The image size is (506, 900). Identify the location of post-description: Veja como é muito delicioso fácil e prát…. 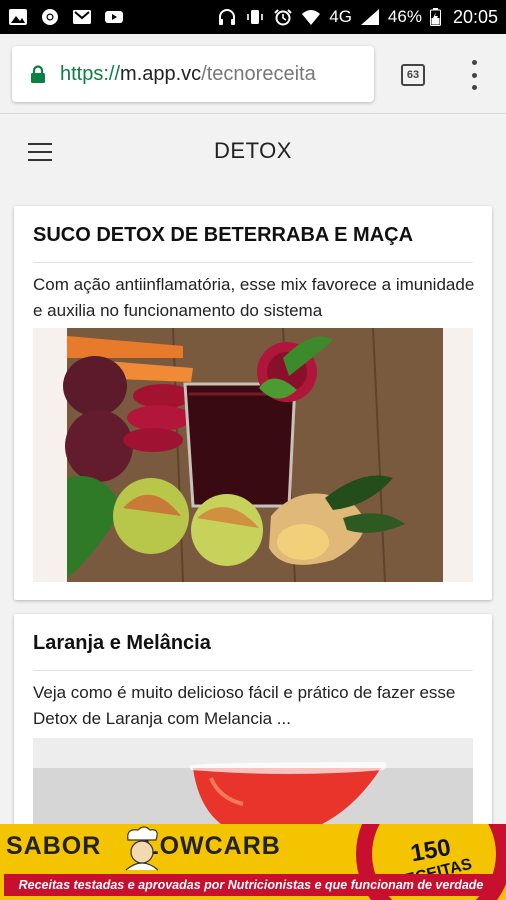
(244, 705).